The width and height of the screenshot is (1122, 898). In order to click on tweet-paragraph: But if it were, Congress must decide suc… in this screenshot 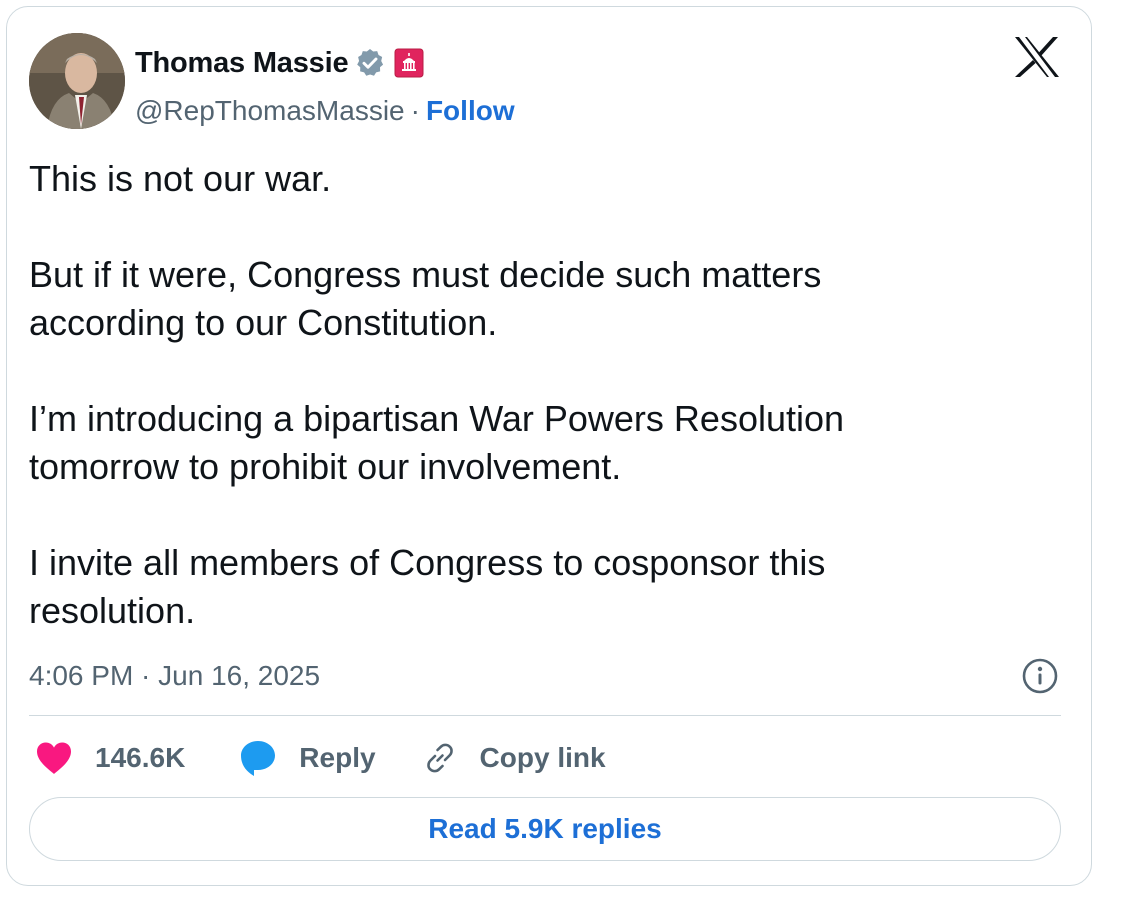, I will do `click(425, 298)`.